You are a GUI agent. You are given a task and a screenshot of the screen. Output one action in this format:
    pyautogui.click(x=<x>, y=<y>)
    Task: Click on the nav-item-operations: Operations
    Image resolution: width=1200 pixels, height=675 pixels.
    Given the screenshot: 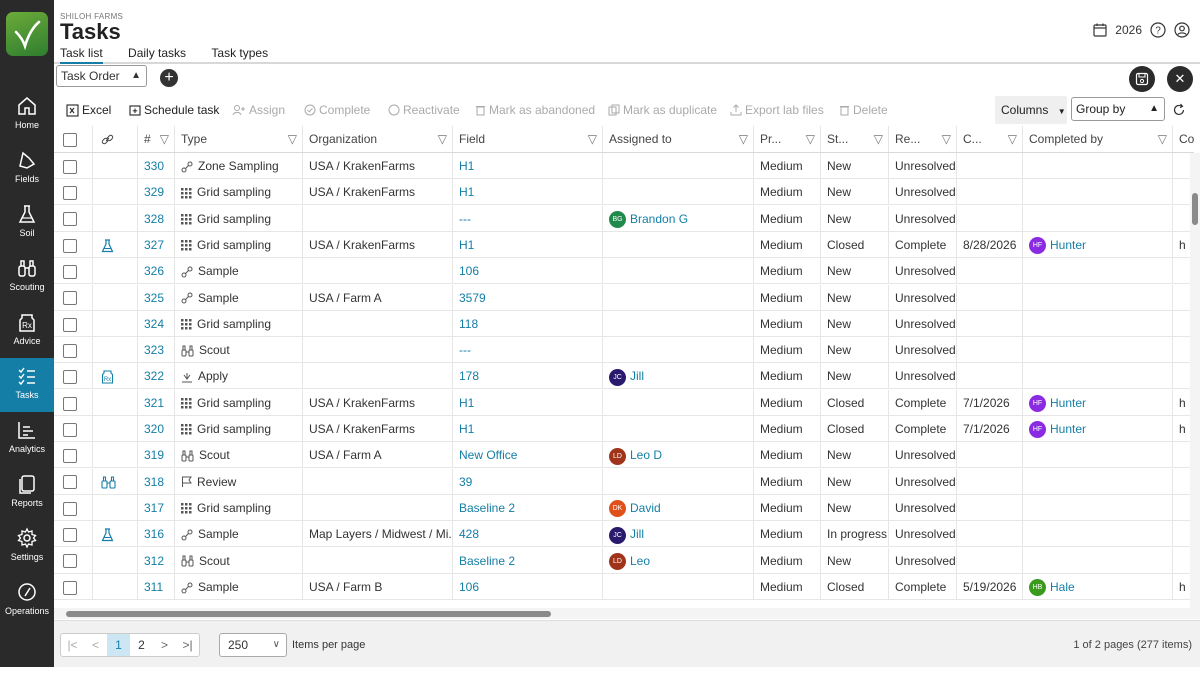 What is the action you would take?
    pyautogui.click(x=27, y=601)
    